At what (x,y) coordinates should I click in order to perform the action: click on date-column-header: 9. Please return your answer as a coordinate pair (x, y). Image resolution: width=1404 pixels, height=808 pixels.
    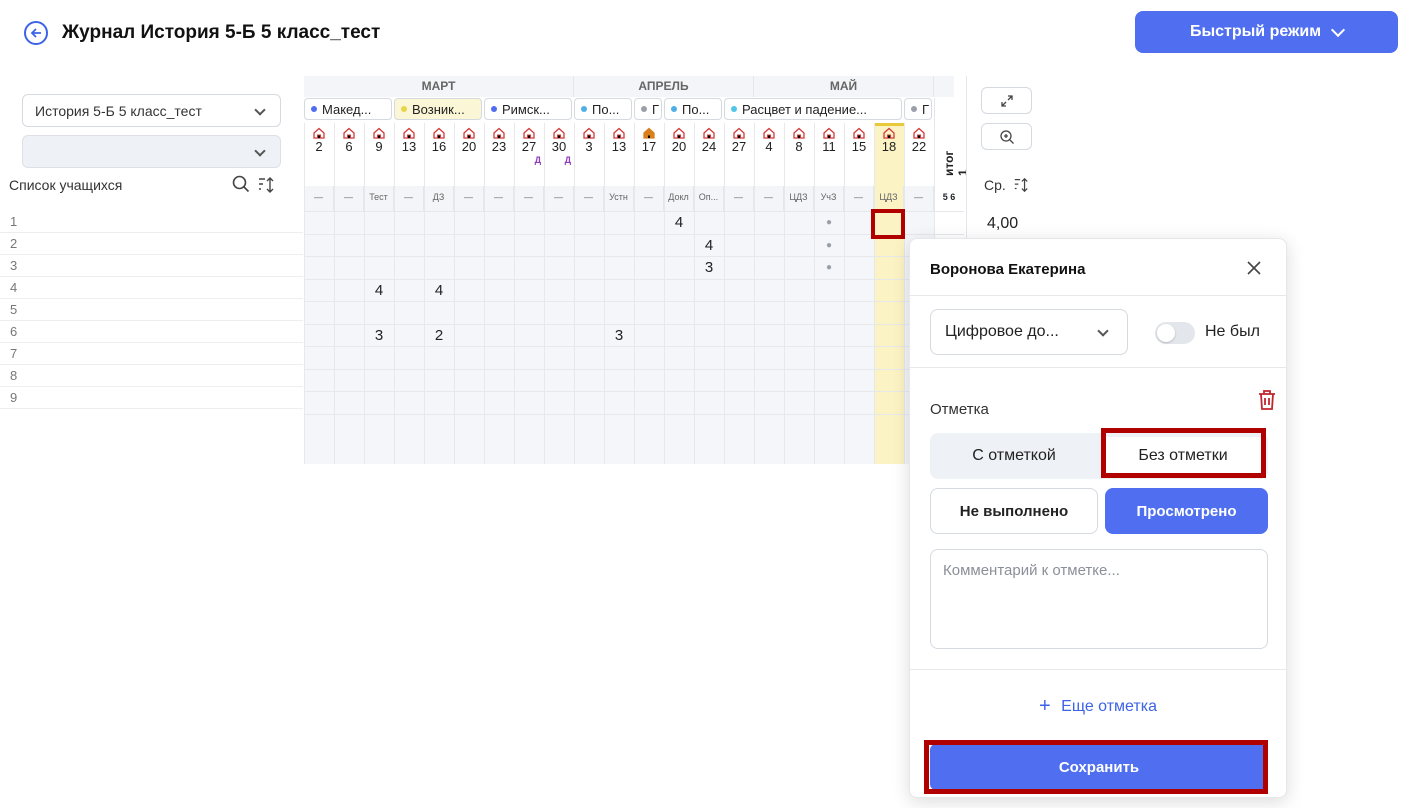
    Looking at the image, I should click on (379, 144).